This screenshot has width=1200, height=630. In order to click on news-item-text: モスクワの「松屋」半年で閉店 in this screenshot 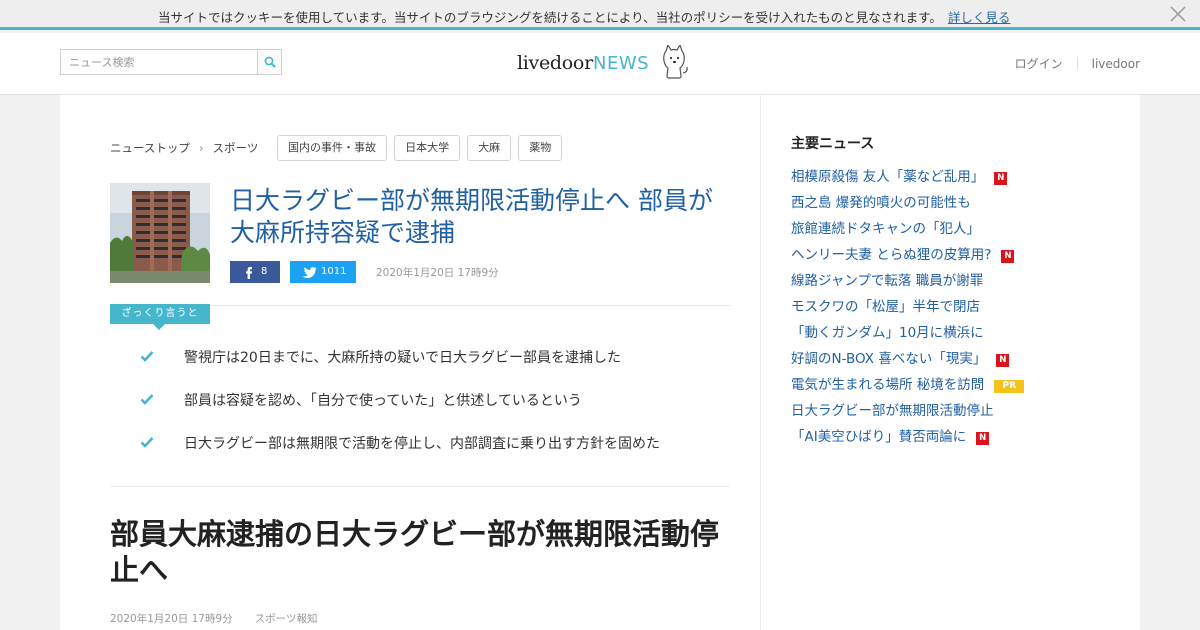, I will do `click(885, 307)`.